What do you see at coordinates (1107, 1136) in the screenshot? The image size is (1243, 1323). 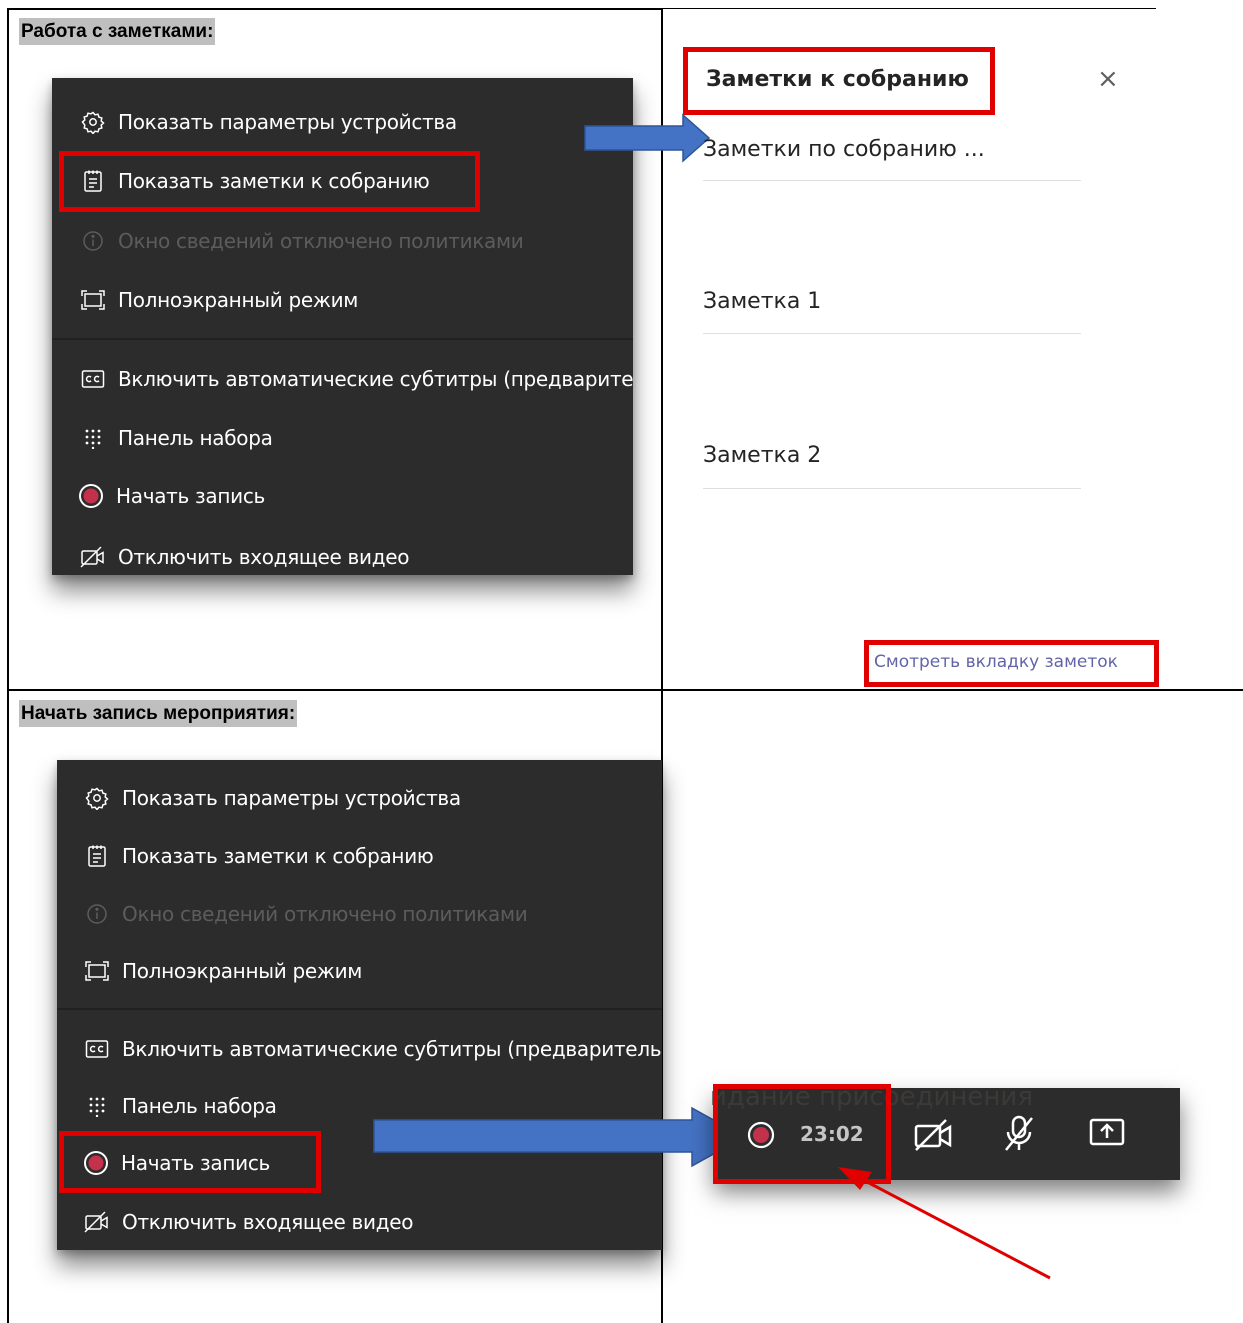 I see `share-screen-icon` at bounding box center [1107, 1136].